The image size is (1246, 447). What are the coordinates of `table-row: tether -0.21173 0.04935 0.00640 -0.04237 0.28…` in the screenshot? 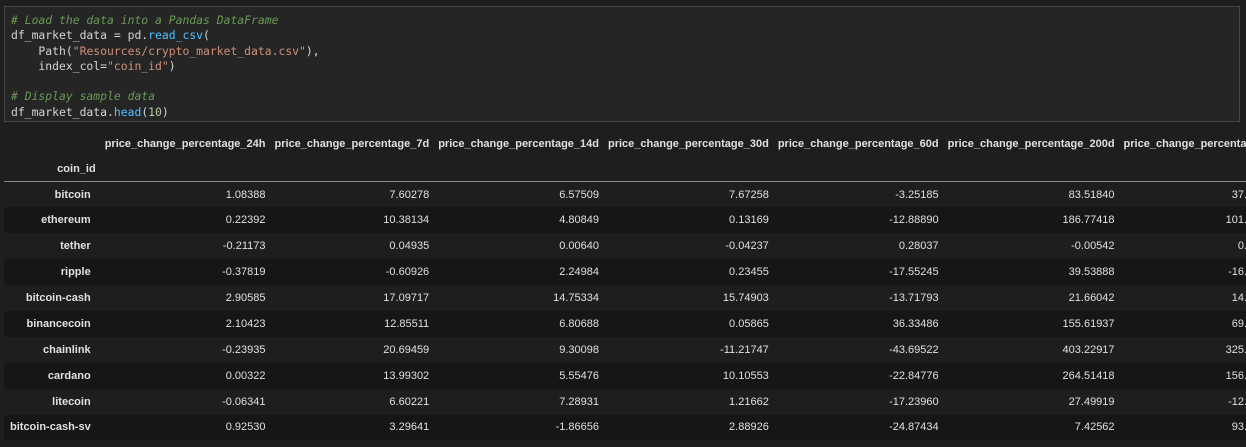 It's located at (625, 246).